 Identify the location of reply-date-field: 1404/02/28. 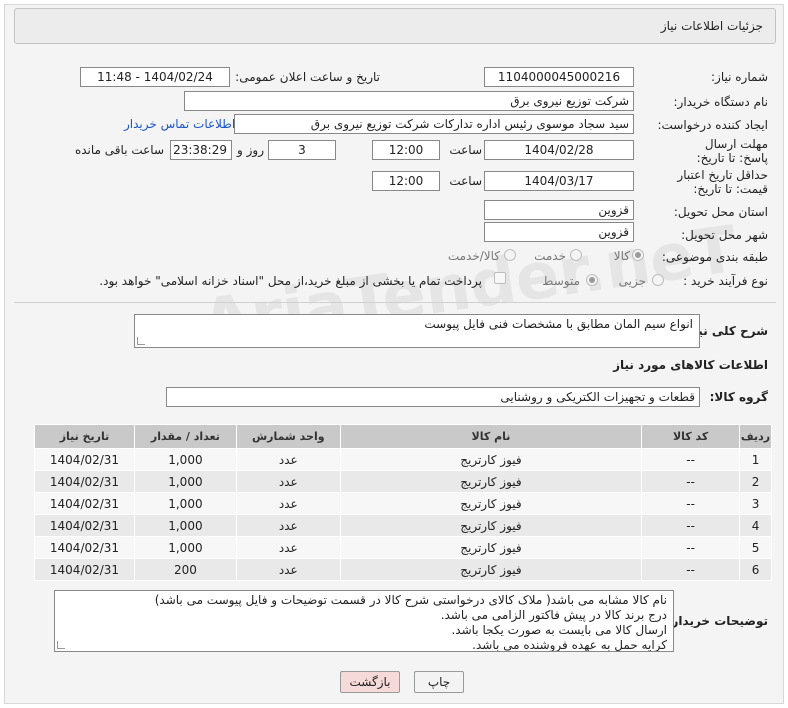
(559, 150).